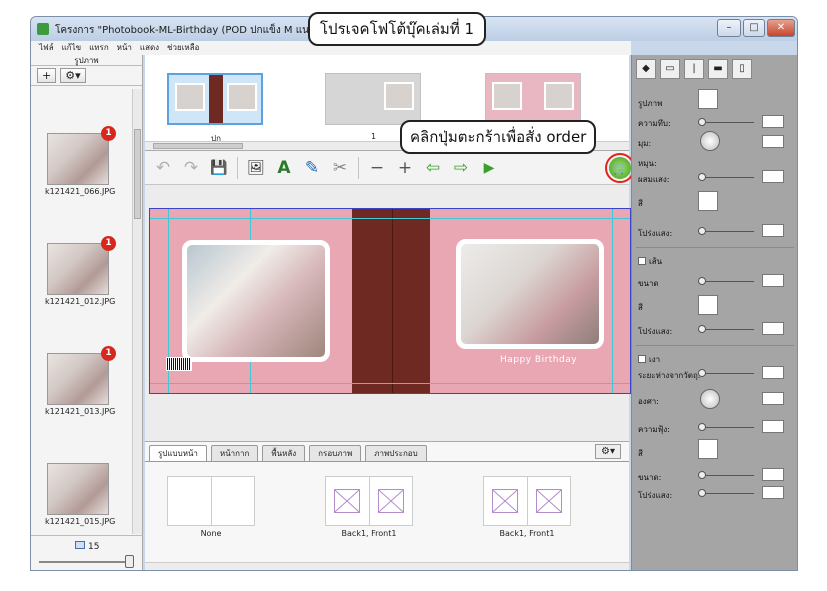 This screenshot has height=591, width=827. Describe the element at coordinates (710, 399) in the screenshot. I see `shadow-angle-dial` at that location.